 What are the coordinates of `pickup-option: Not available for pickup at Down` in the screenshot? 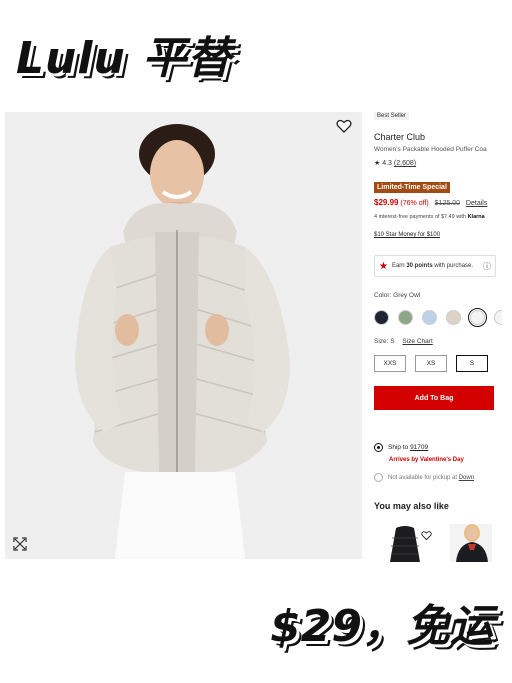 It's located at (436, 477).